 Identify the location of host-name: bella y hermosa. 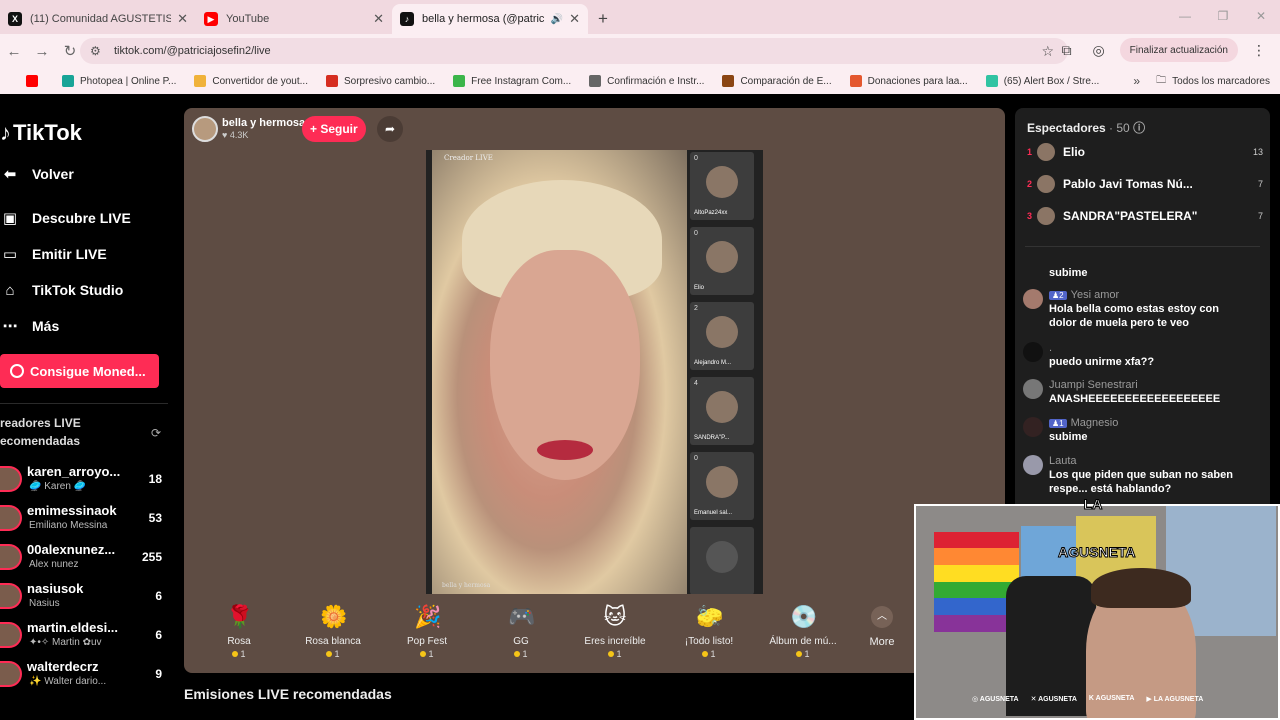
(264, 123).